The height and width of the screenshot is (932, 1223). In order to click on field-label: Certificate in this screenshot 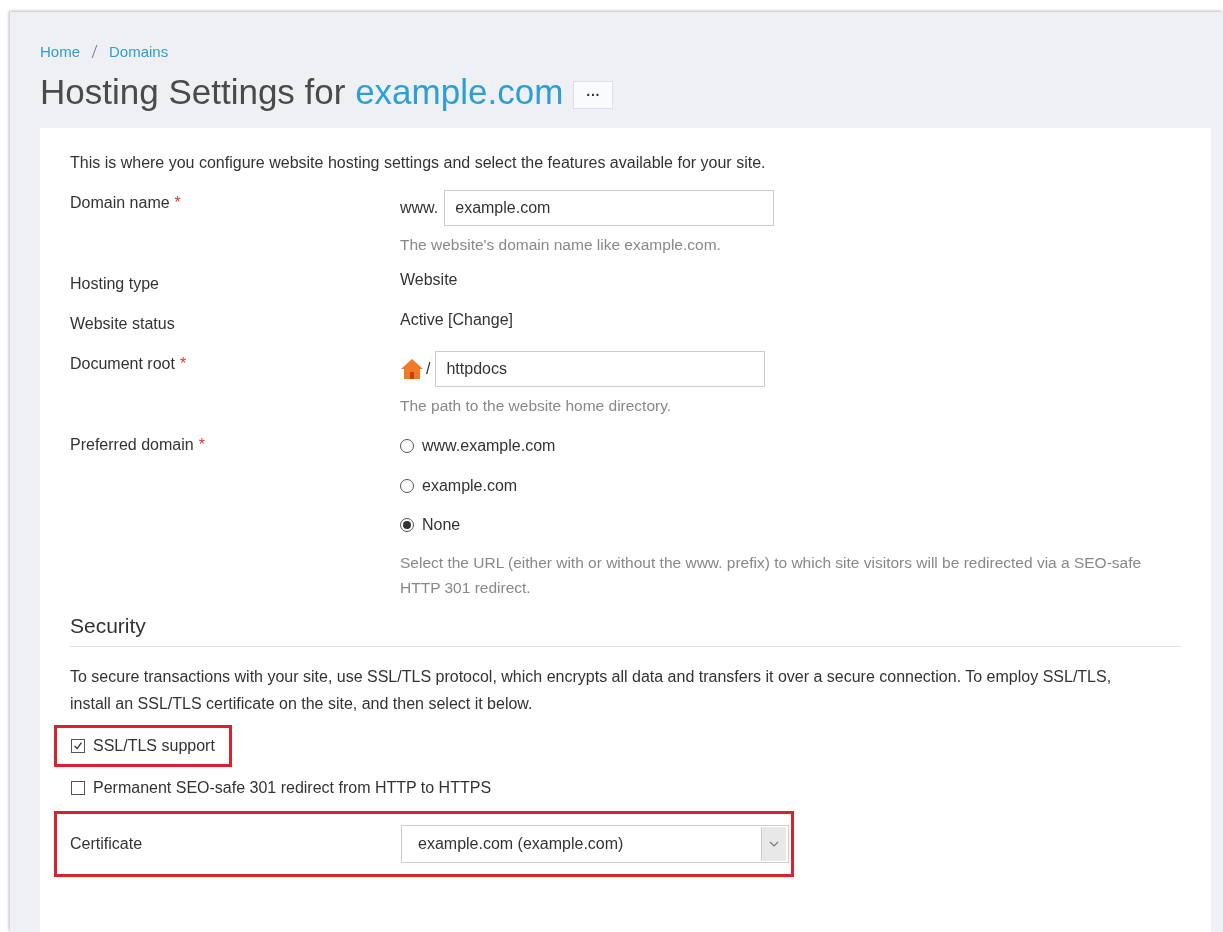, I will do `click(107, 844)`.